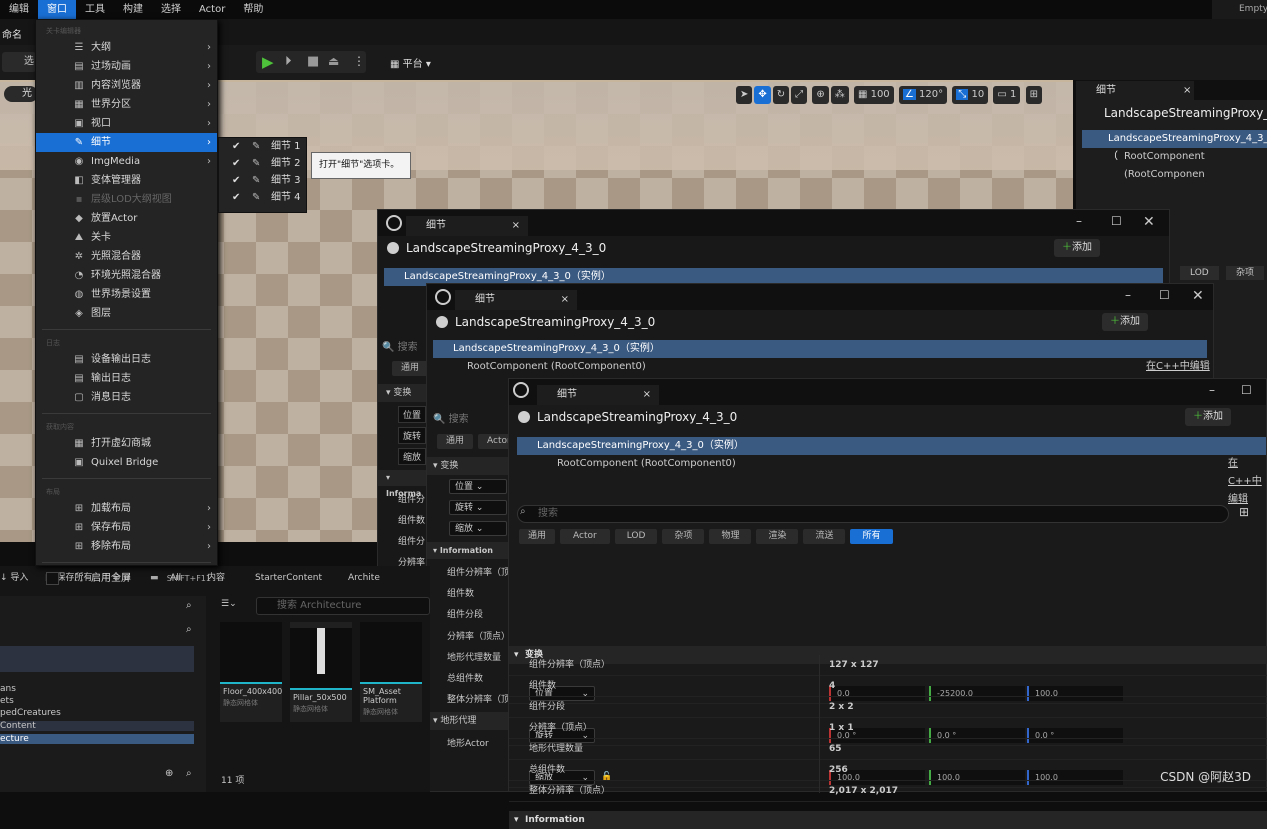 This screenshot has width=1267, height=829. I want to click on chip-lod-docked: LOD, so click(1199, 273).